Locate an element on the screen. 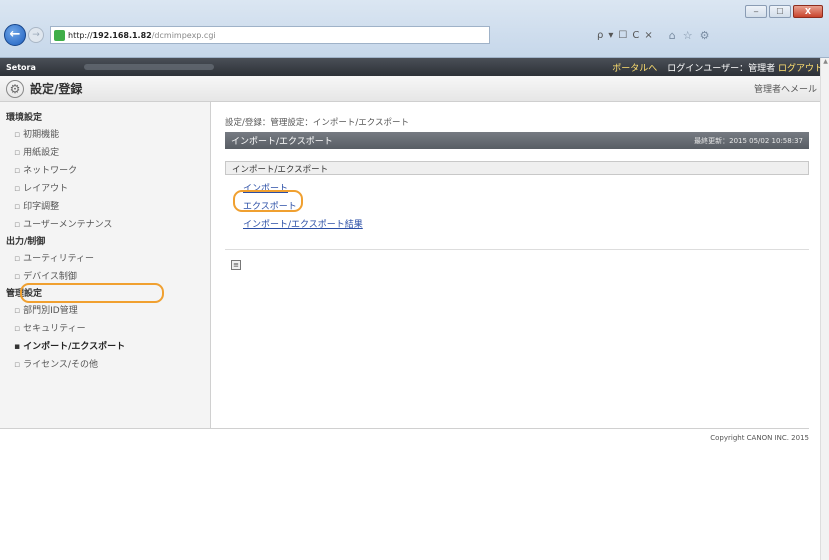 This screenshot has height=560, width=829. last-updated-text: 最終更新：2015 05/02 10:58:37 is located at coordinates (748, 140).